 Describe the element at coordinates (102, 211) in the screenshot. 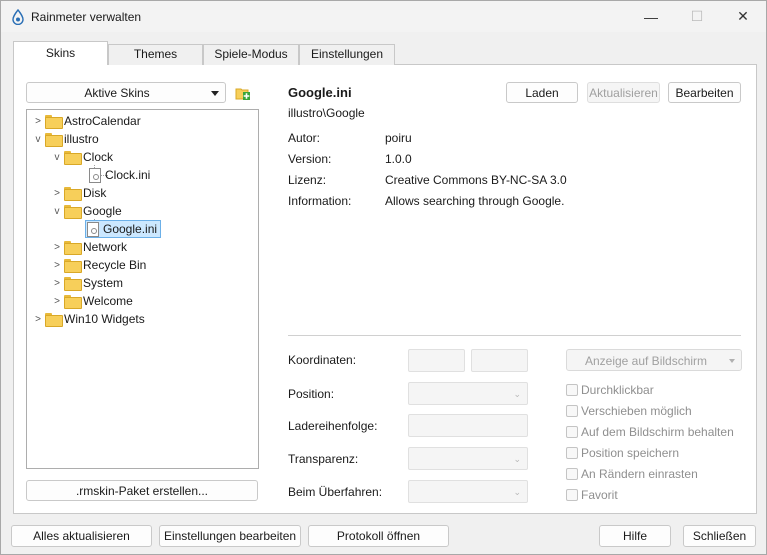

I see `tree-item-label: Google` at that location.